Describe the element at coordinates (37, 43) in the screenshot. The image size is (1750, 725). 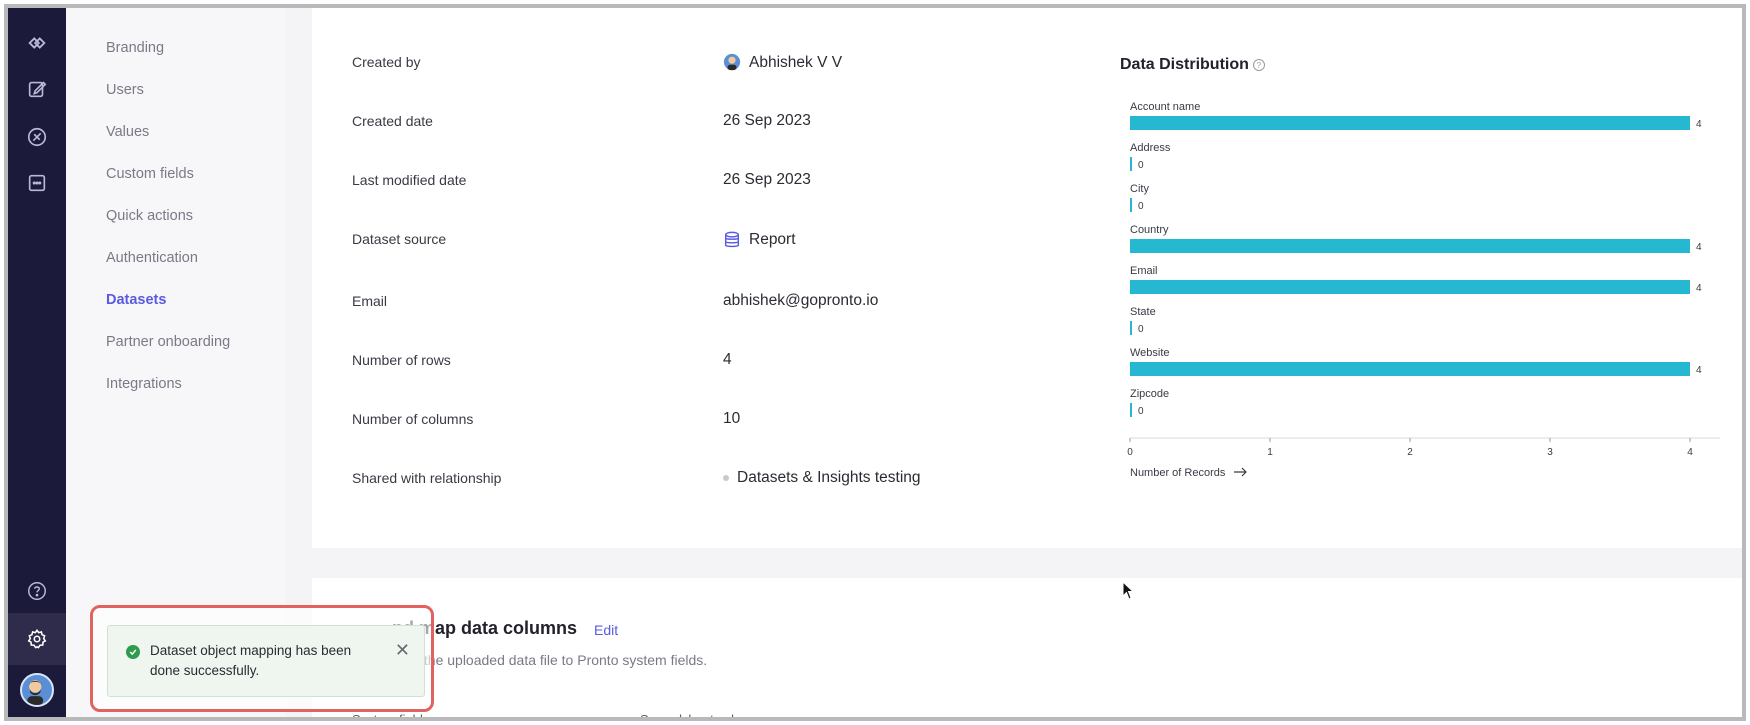
I see `logo-icon` at that location.